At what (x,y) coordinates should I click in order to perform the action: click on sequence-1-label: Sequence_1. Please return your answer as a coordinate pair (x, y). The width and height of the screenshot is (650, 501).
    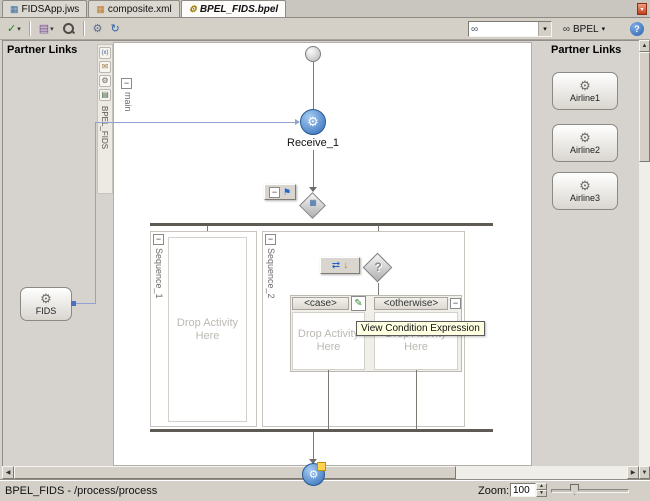
    Looking at the image, I should click on (159, 273).